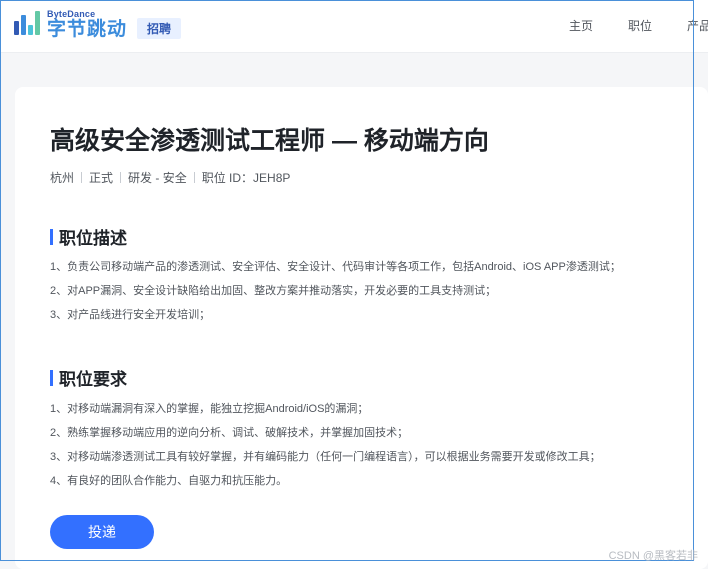 Image resolution: width=708 pixels, height=569 pixels. Describe the element at coordinates (653, 556) in the screenshot. I see `watermark: CSDN @黑客若非` at that location.